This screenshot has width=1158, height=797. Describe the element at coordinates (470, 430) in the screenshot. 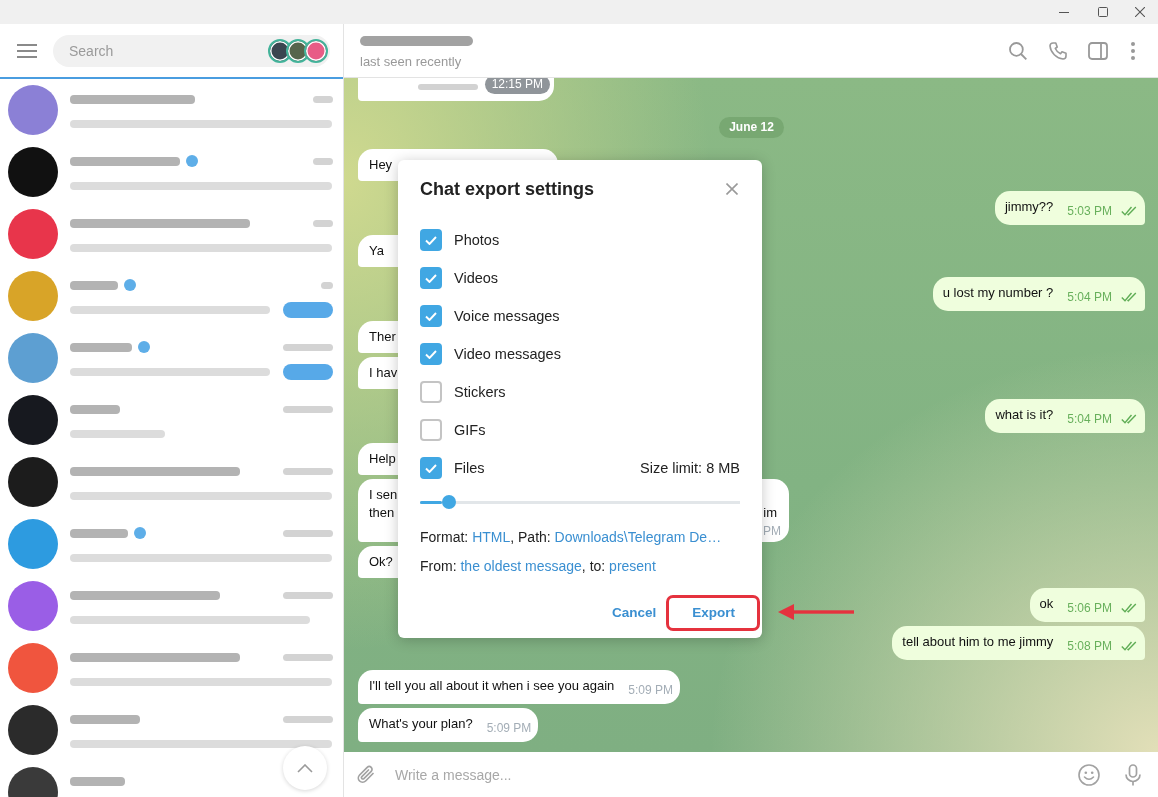

I see `option-label: GIFs` at that location.